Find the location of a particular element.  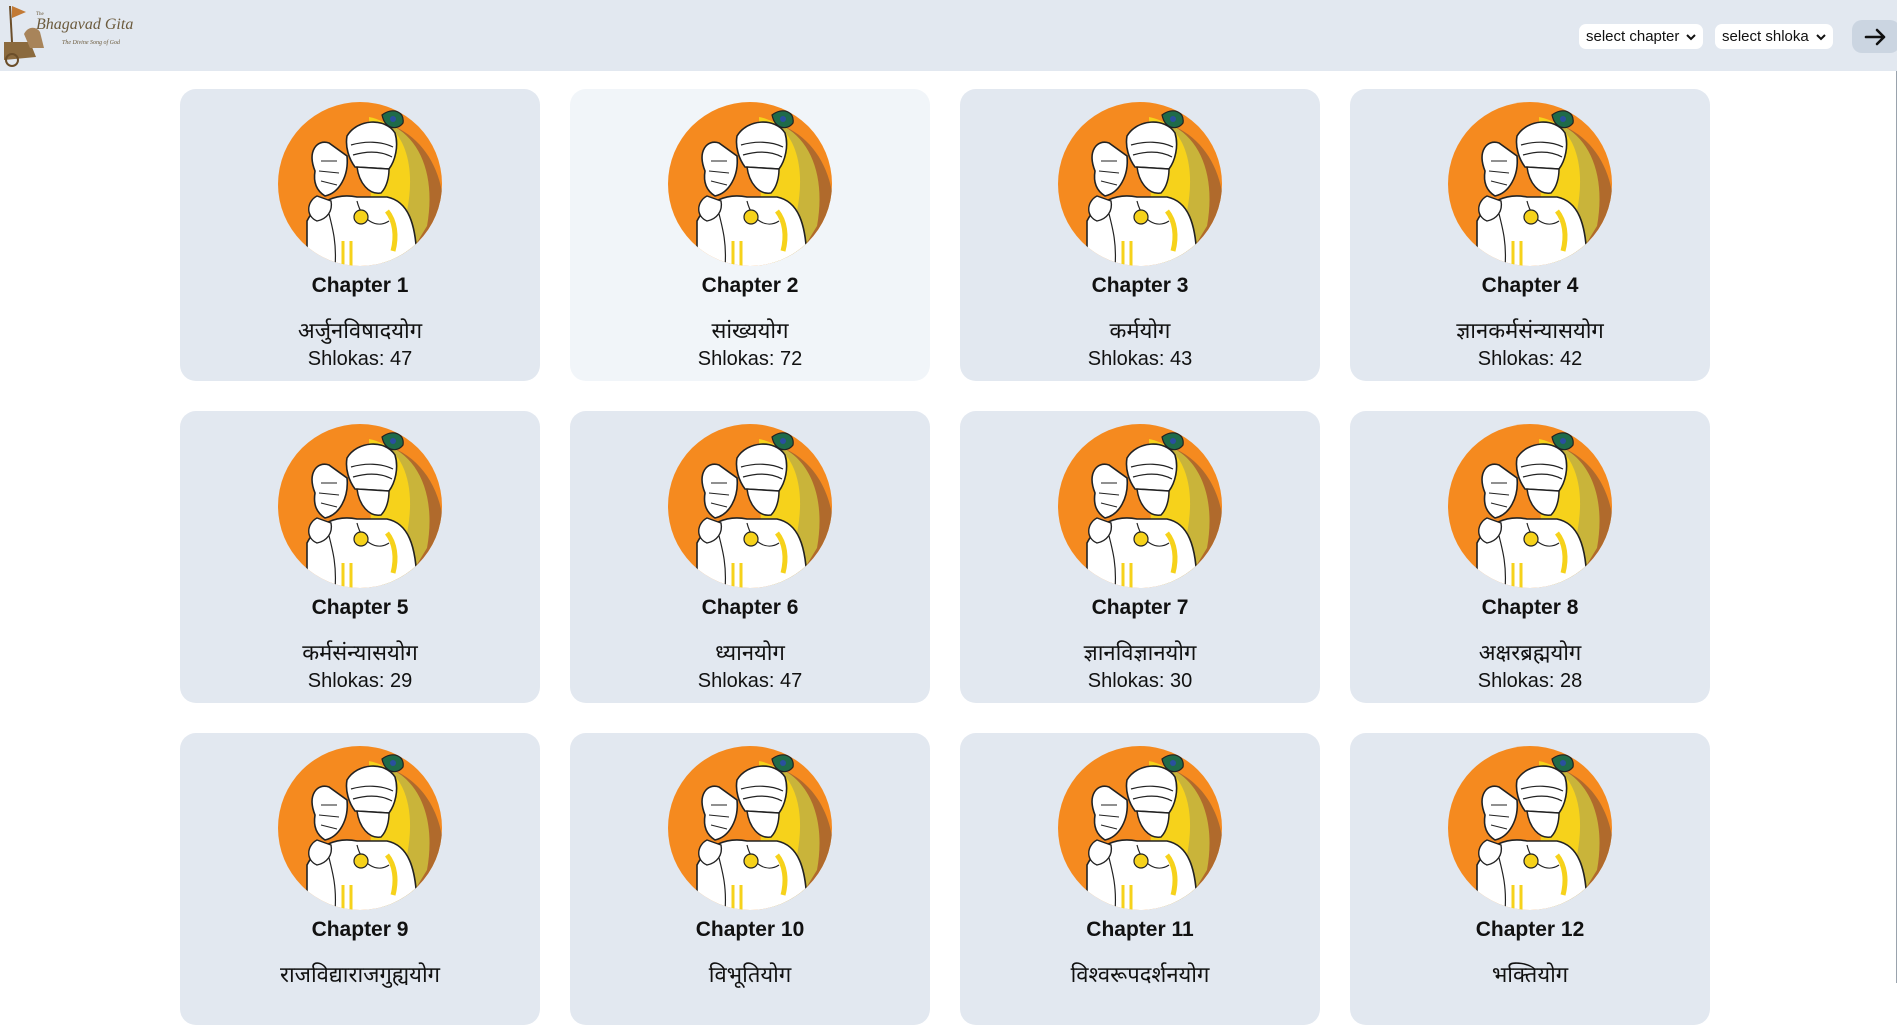

chapter-select-label: select chapter is located at coordinates (1633, 36).